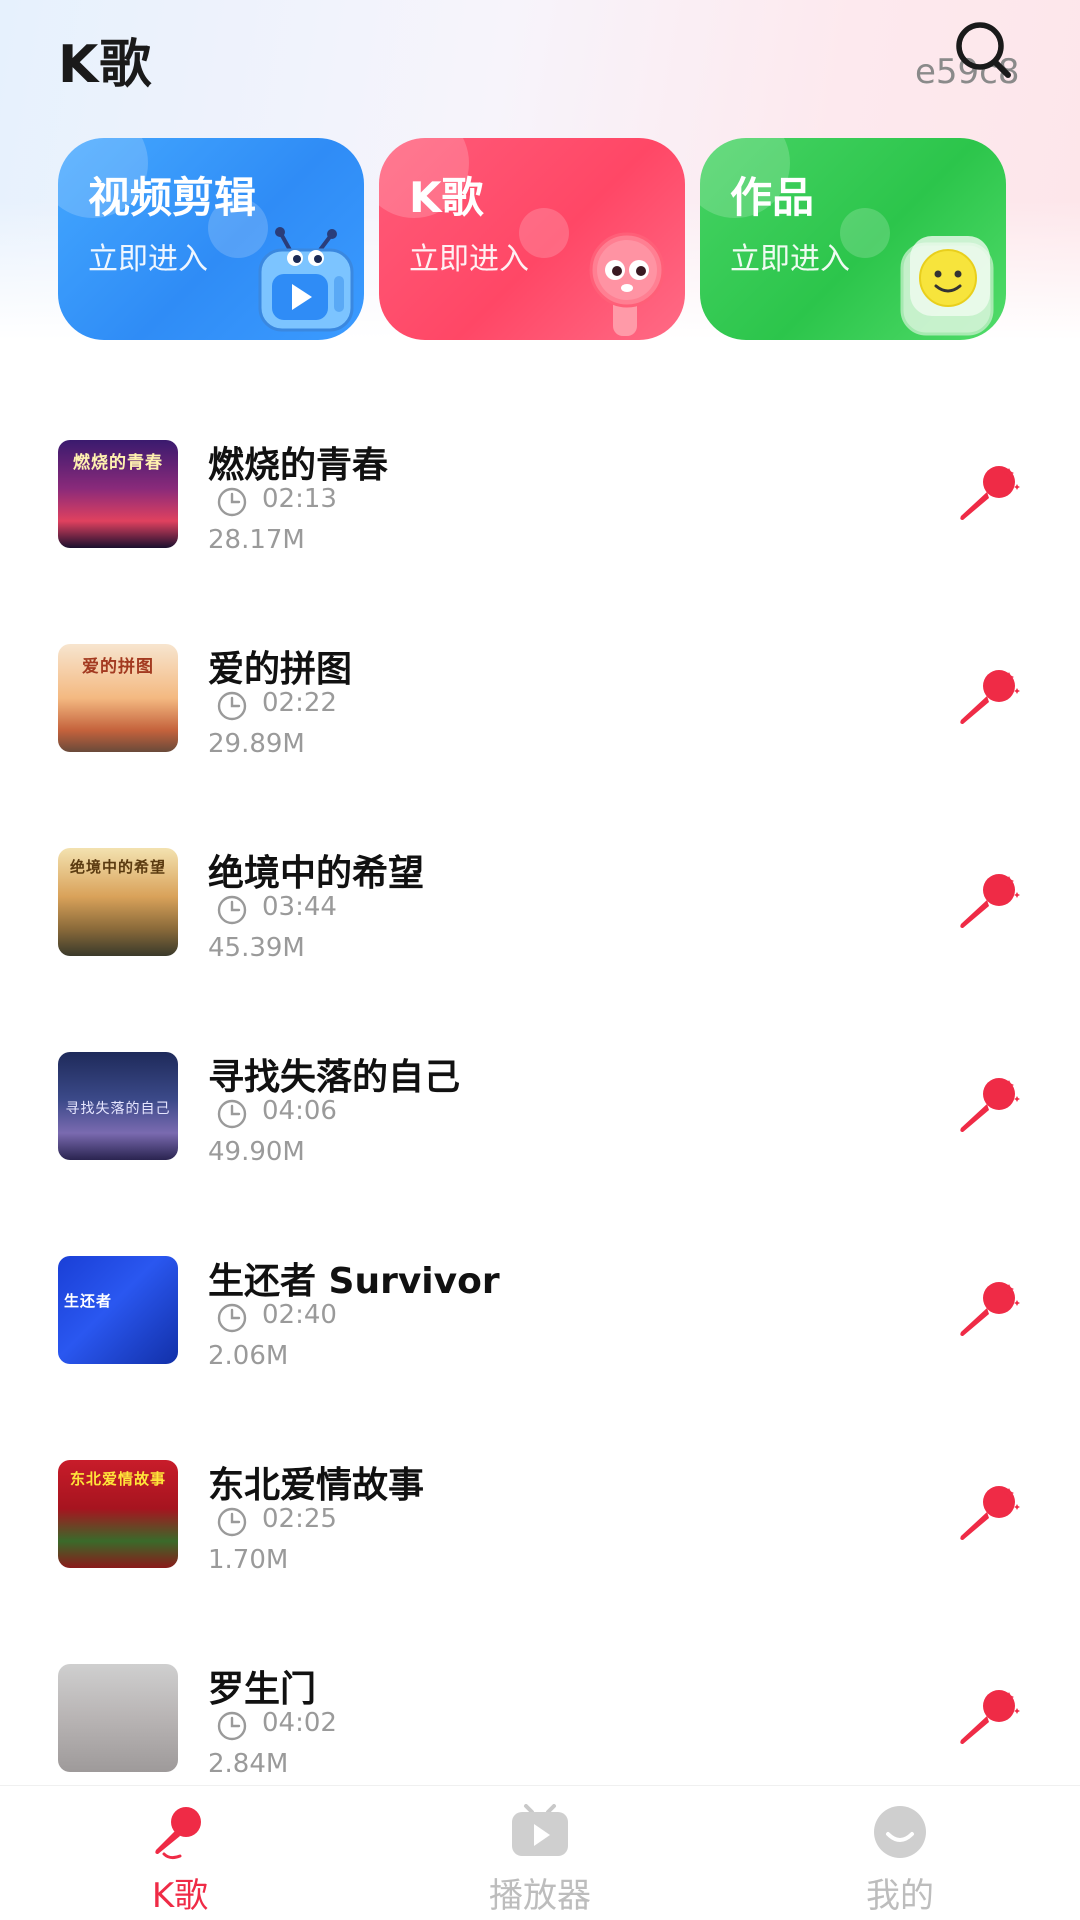 This screenshot has width=1080, height=1920. I want to click on search-icon, so click(983, 50).